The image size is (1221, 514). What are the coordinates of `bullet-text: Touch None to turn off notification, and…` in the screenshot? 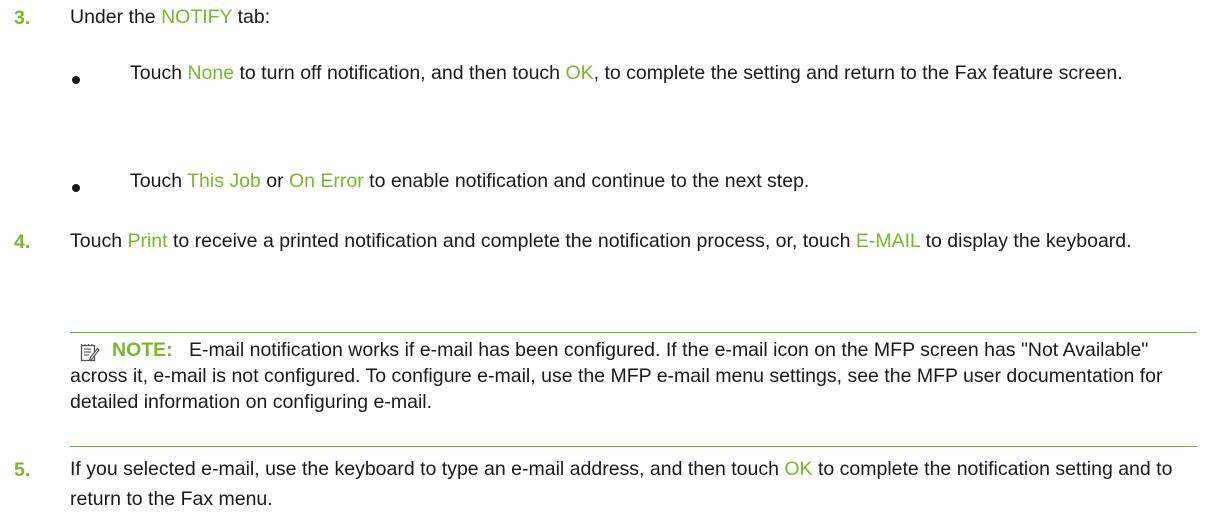 It's located at (626, 73).